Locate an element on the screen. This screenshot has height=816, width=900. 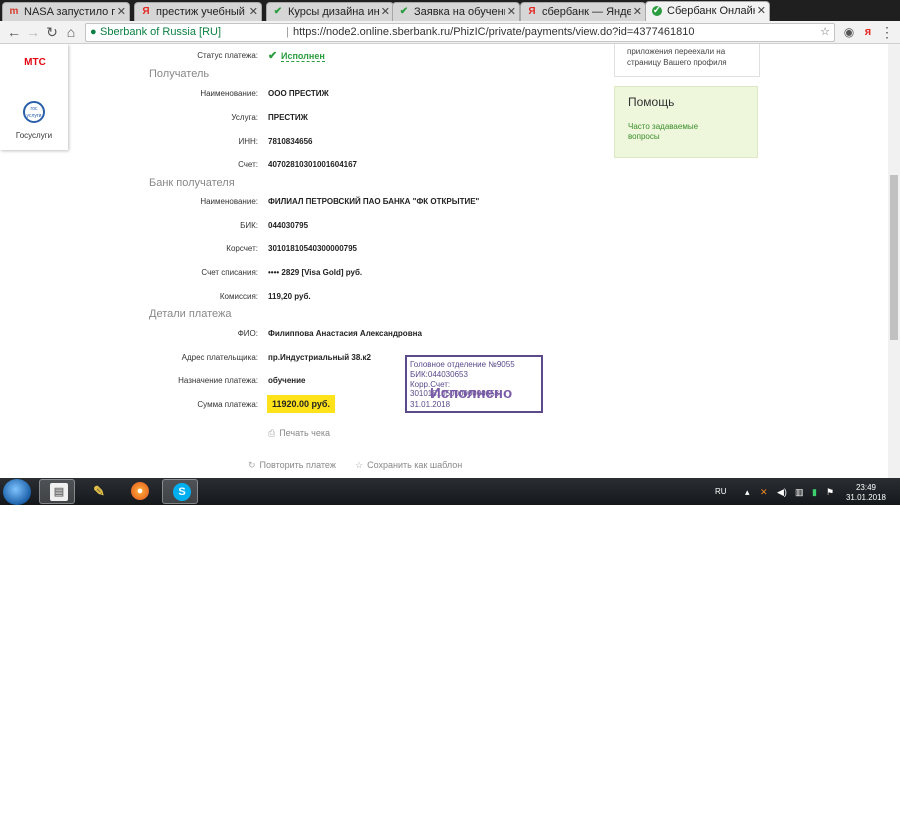
inn-label: ИНН: is located at coordinates (248, 141).